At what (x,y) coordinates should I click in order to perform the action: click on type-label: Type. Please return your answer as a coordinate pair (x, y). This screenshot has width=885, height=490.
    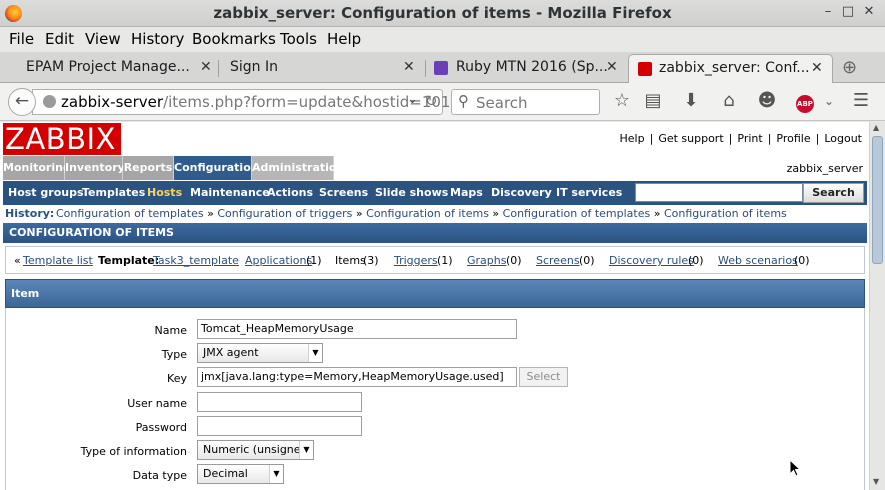
    Looking at the image, I should click on (174, 354).